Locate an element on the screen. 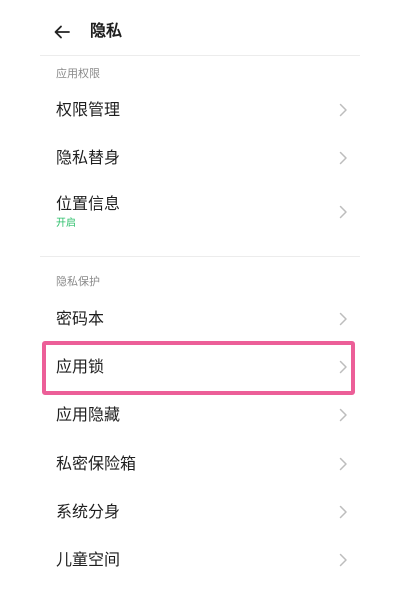 This screenshot has width=401, height=600. section-label-privacy-protection: 隐私保护 is located at coordinates (78, 281).